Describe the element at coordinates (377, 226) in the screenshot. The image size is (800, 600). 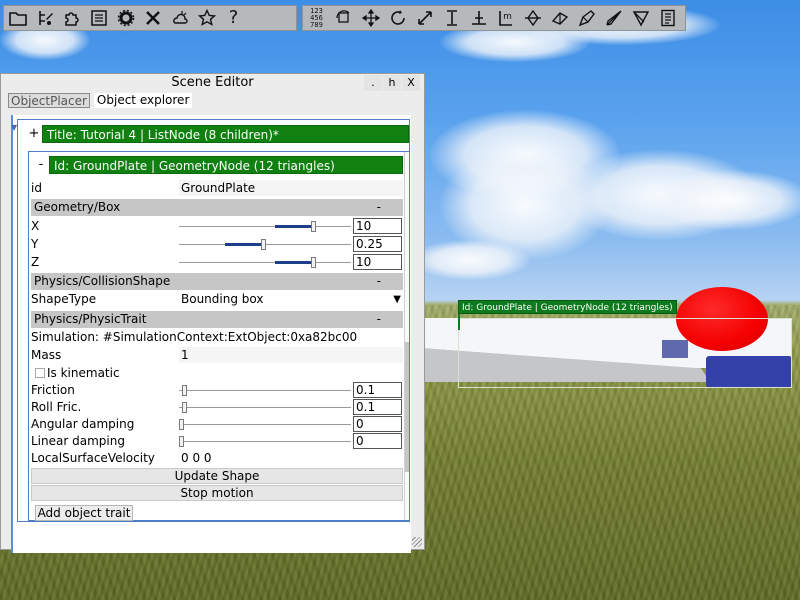
I see `x-value-field: 10` at that location.